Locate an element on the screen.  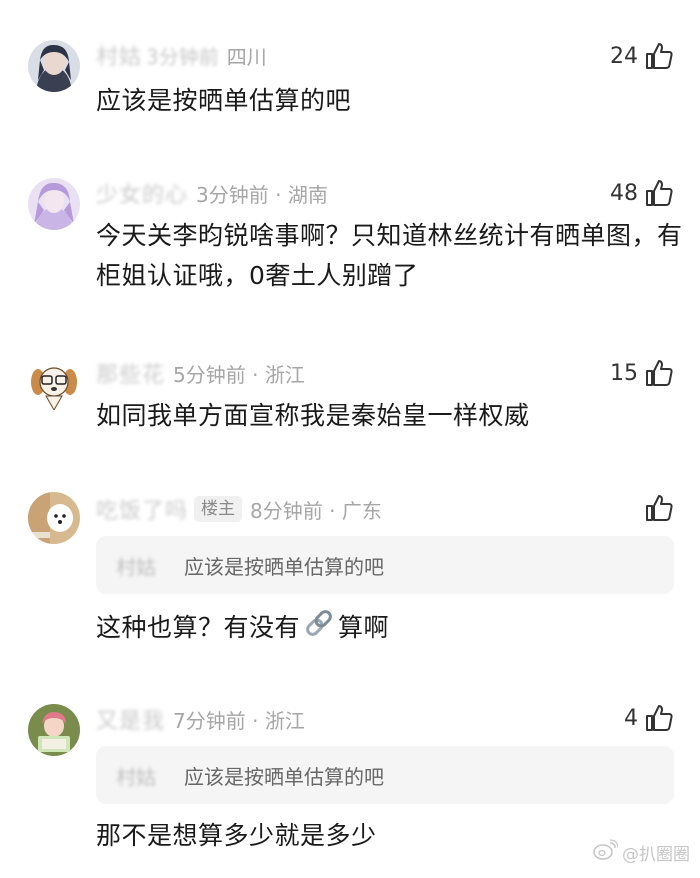
comment-meta: 少女的心 3分钟前 · 湖南 is located at coordinates (212, 193).